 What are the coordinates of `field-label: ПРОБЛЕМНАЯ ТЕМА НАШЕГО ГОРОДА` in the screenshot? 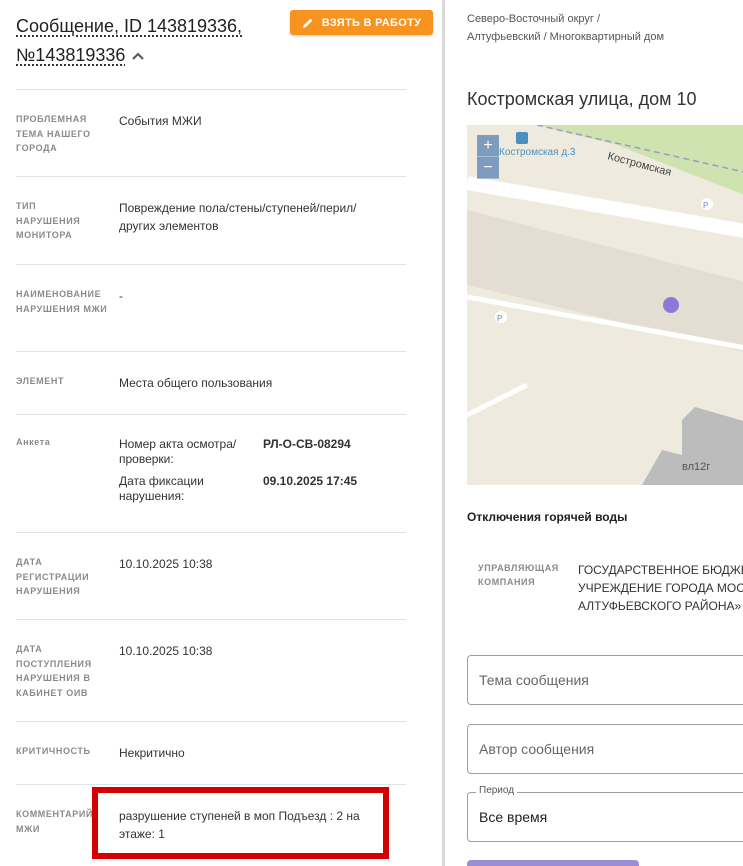 It's located at (53, 133).